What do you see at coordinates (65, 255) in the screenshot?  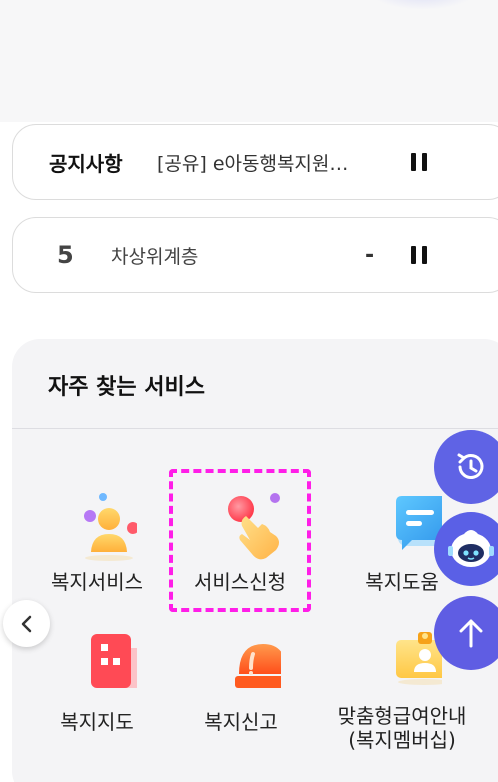 I see `rank-number: 5` at bounding box center [65, 255].